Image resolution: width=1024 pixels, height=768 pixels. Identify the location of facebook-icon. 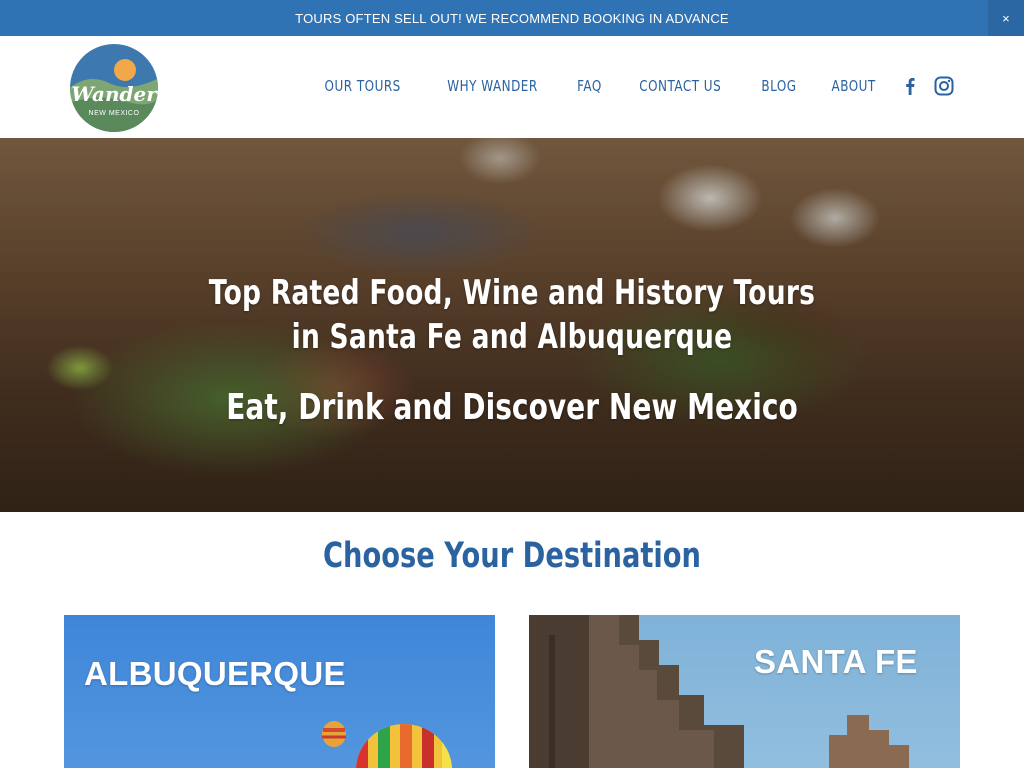
(910, 86).